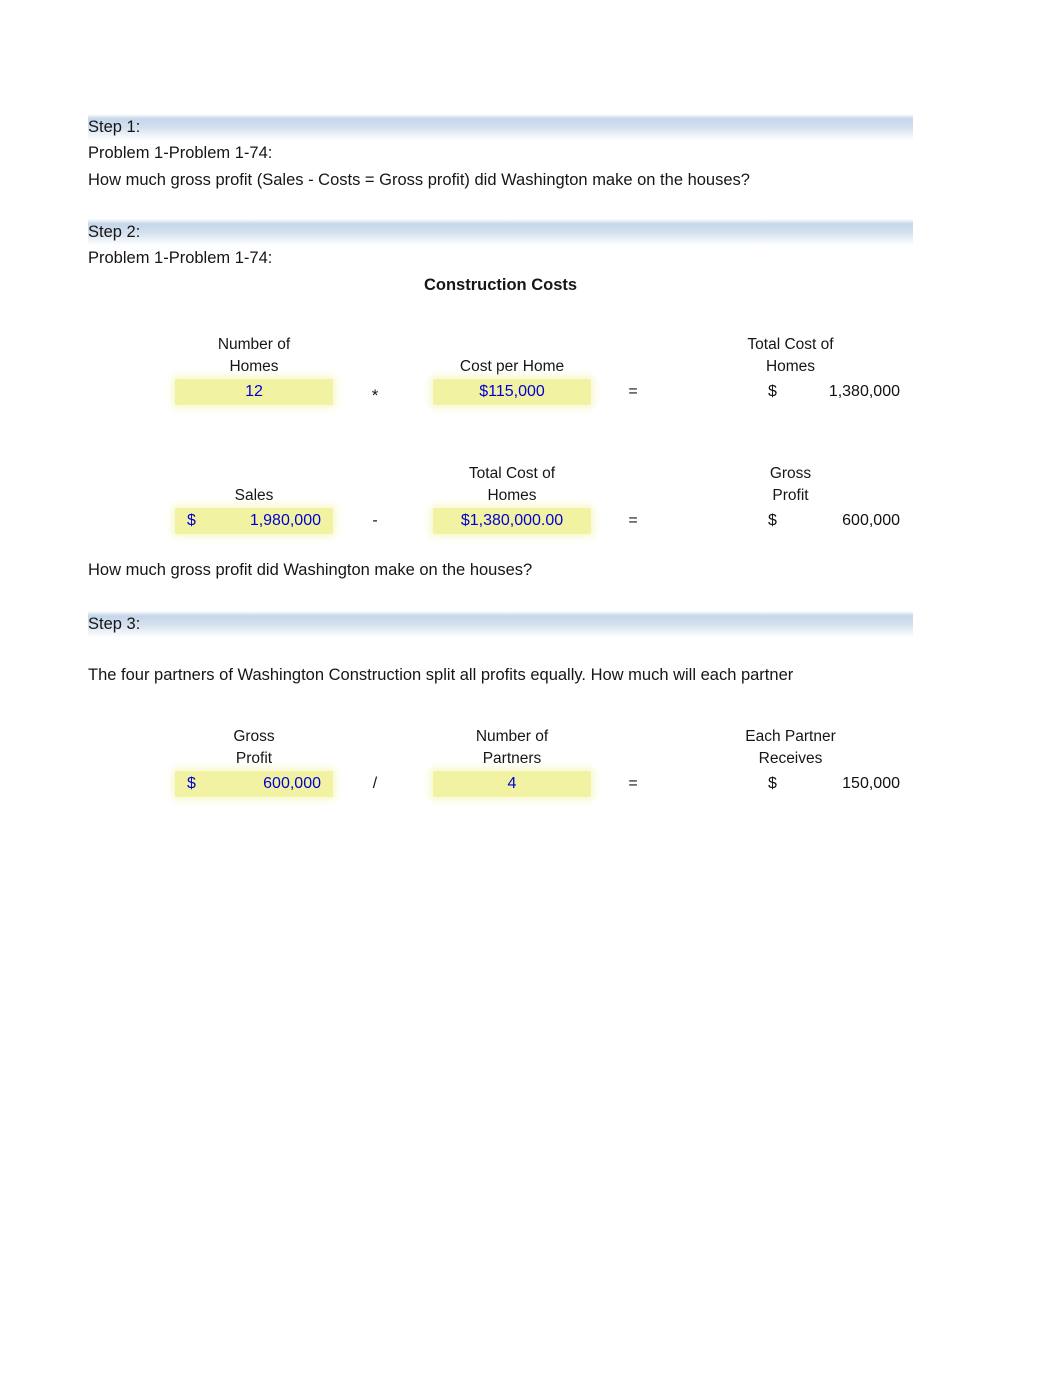 The width and height of the screenshot is (1062, 1377). I want to click on calc2-result: Gross Profit $ 600,000, so click(790, 493).